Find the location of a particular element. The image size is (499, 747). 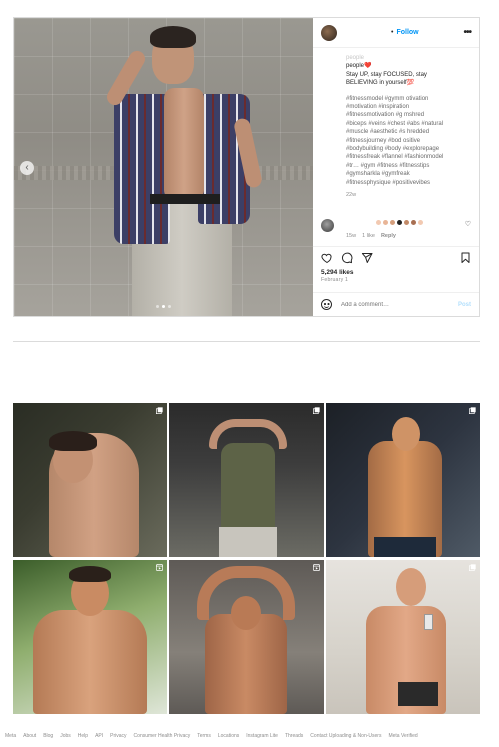

more-options-icon: ••• is located at coordinates (467, 32).